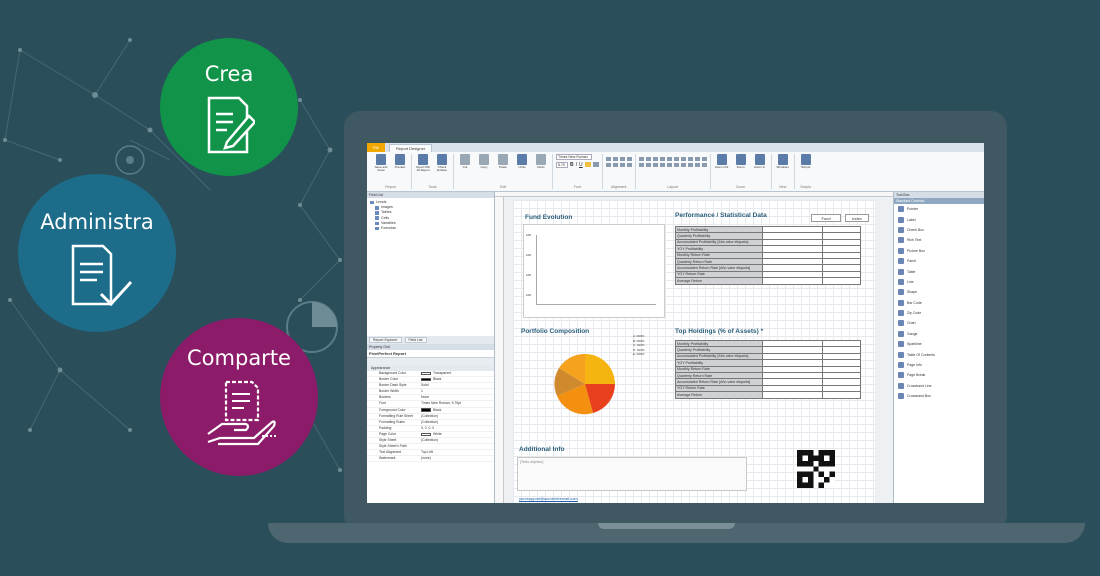 The image size is (1100, 576). I want to click on performance-title: Performance / Statistical Data, so click(721, 215).